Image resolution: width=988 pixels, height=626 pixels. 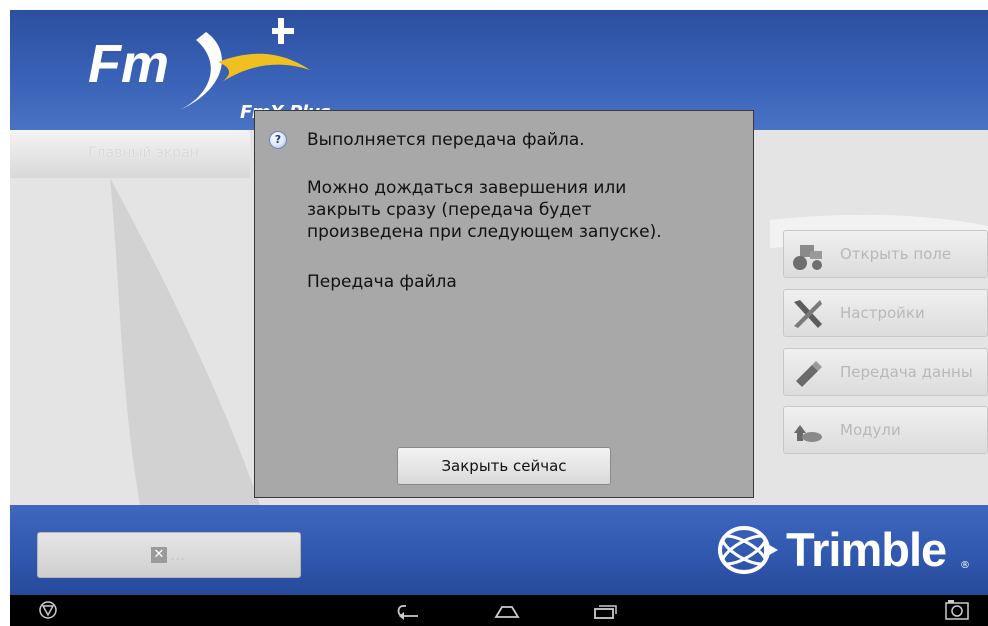 I want to click on modules-button: Модули, so click(x=885, y=430).